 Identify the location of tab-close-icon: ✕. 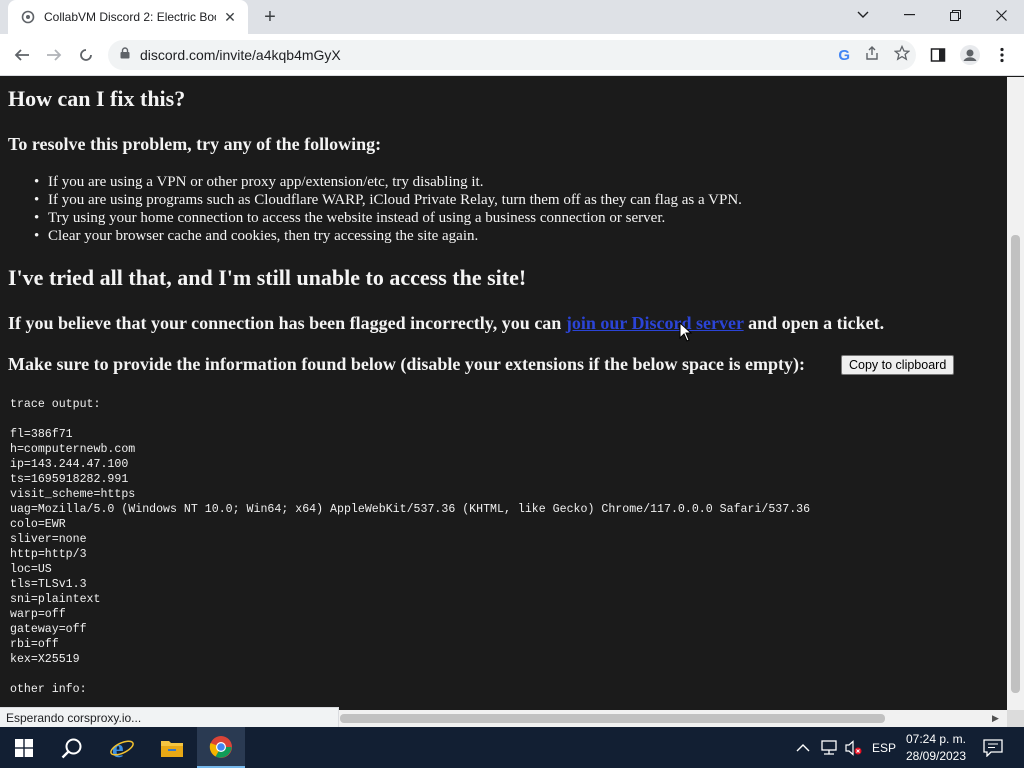
(230, 17).